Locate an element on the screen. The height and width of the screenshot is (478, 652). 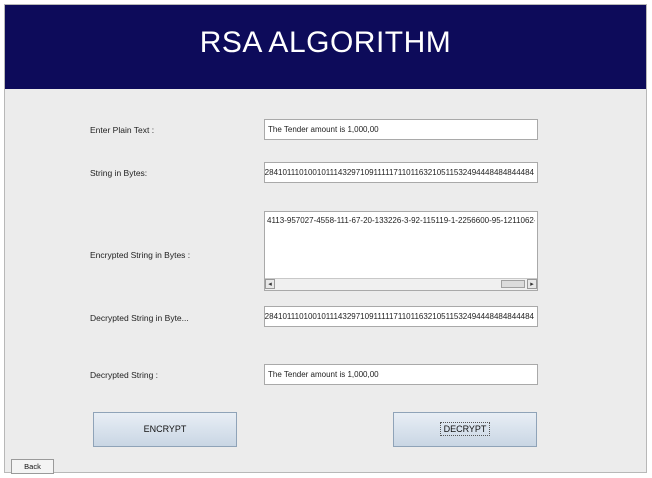
decrypt-button: DECRYPT is located at coordinates (465, 429).